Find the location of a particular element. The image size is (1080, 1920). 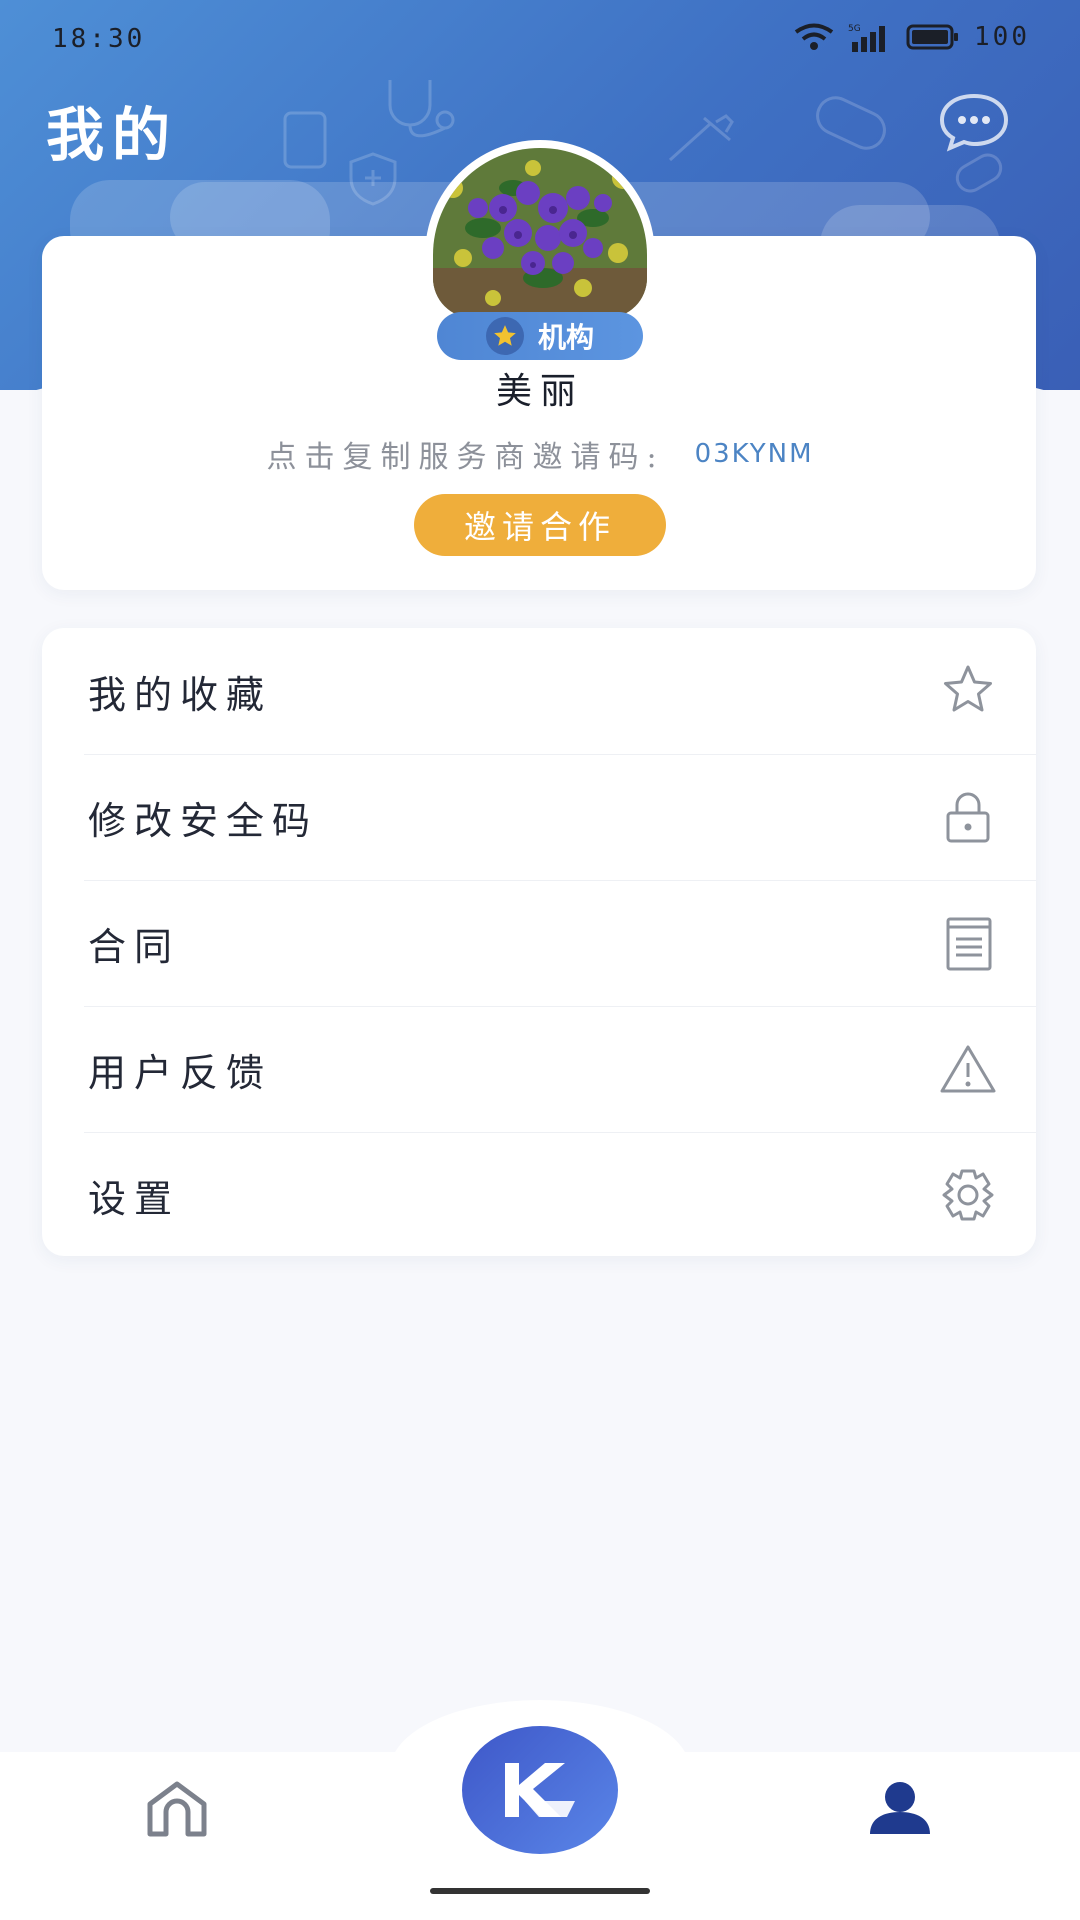

invite-code-value: 03KYNM is located at coordinates (754, 454).